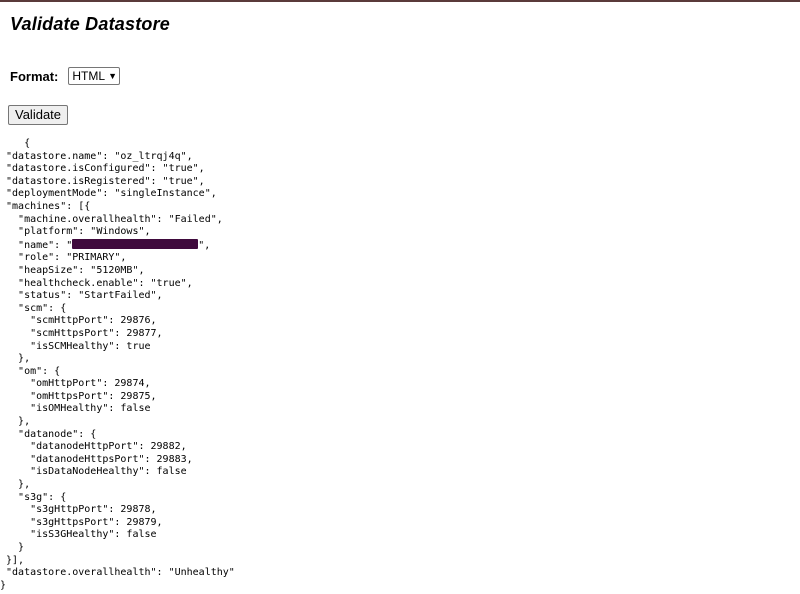 Image resolution: width=800 pixels, height=594 pixels. What do you see at coordinates (75, 232) in the screenshot?
I see `json-line: "platform": "Windows",` at bounding box center [75, 232].